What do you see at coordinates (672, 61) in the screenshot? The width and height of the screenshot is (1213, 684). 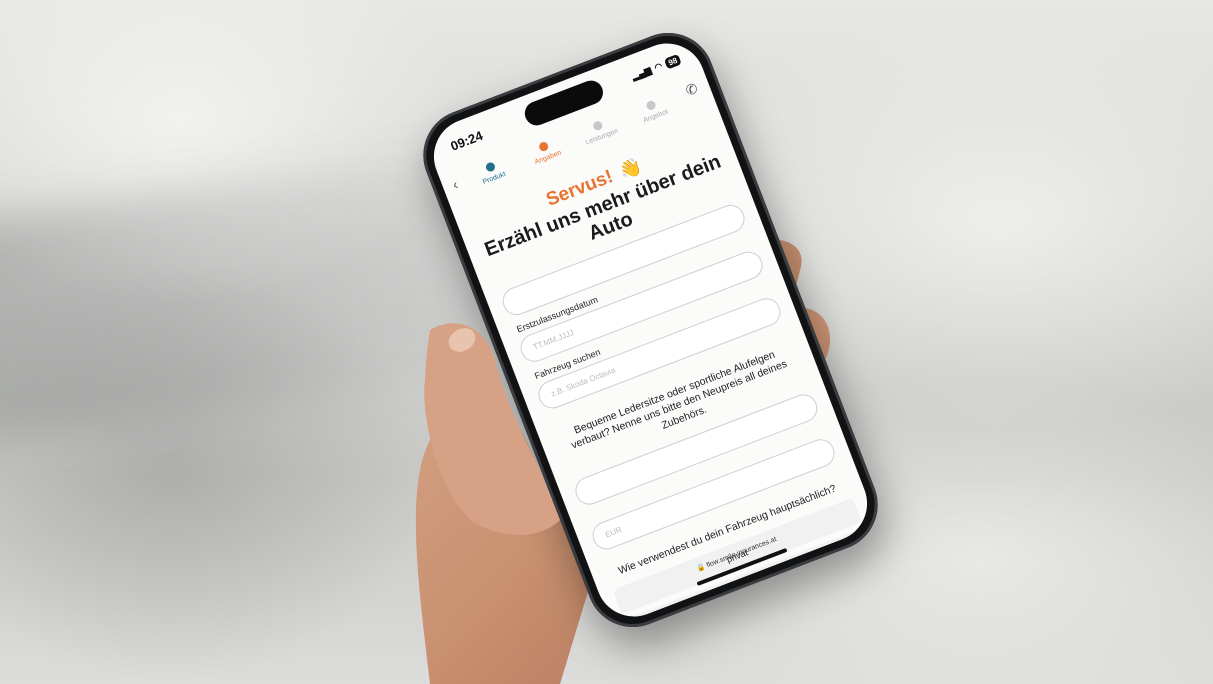 I see `battery-icon: 98` at bounding box center [672, 61].